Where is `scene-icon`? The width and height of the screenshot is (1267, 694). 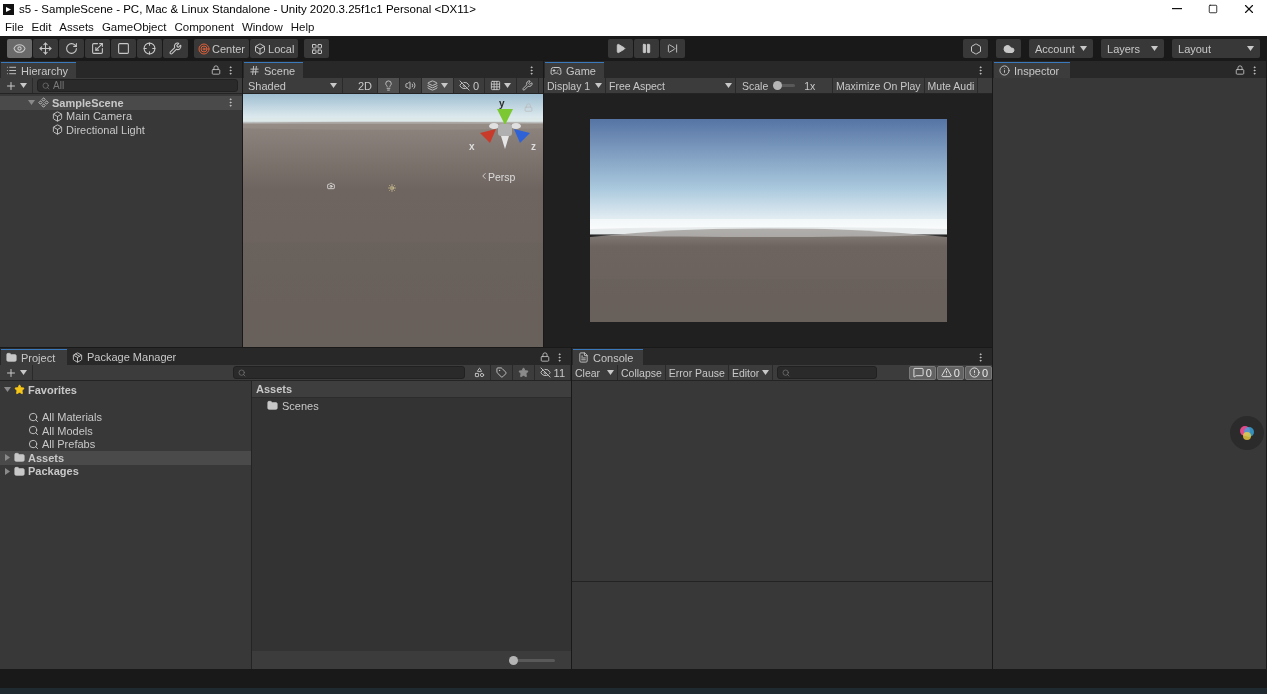
scene-icon is located at coordinates (43, 103).